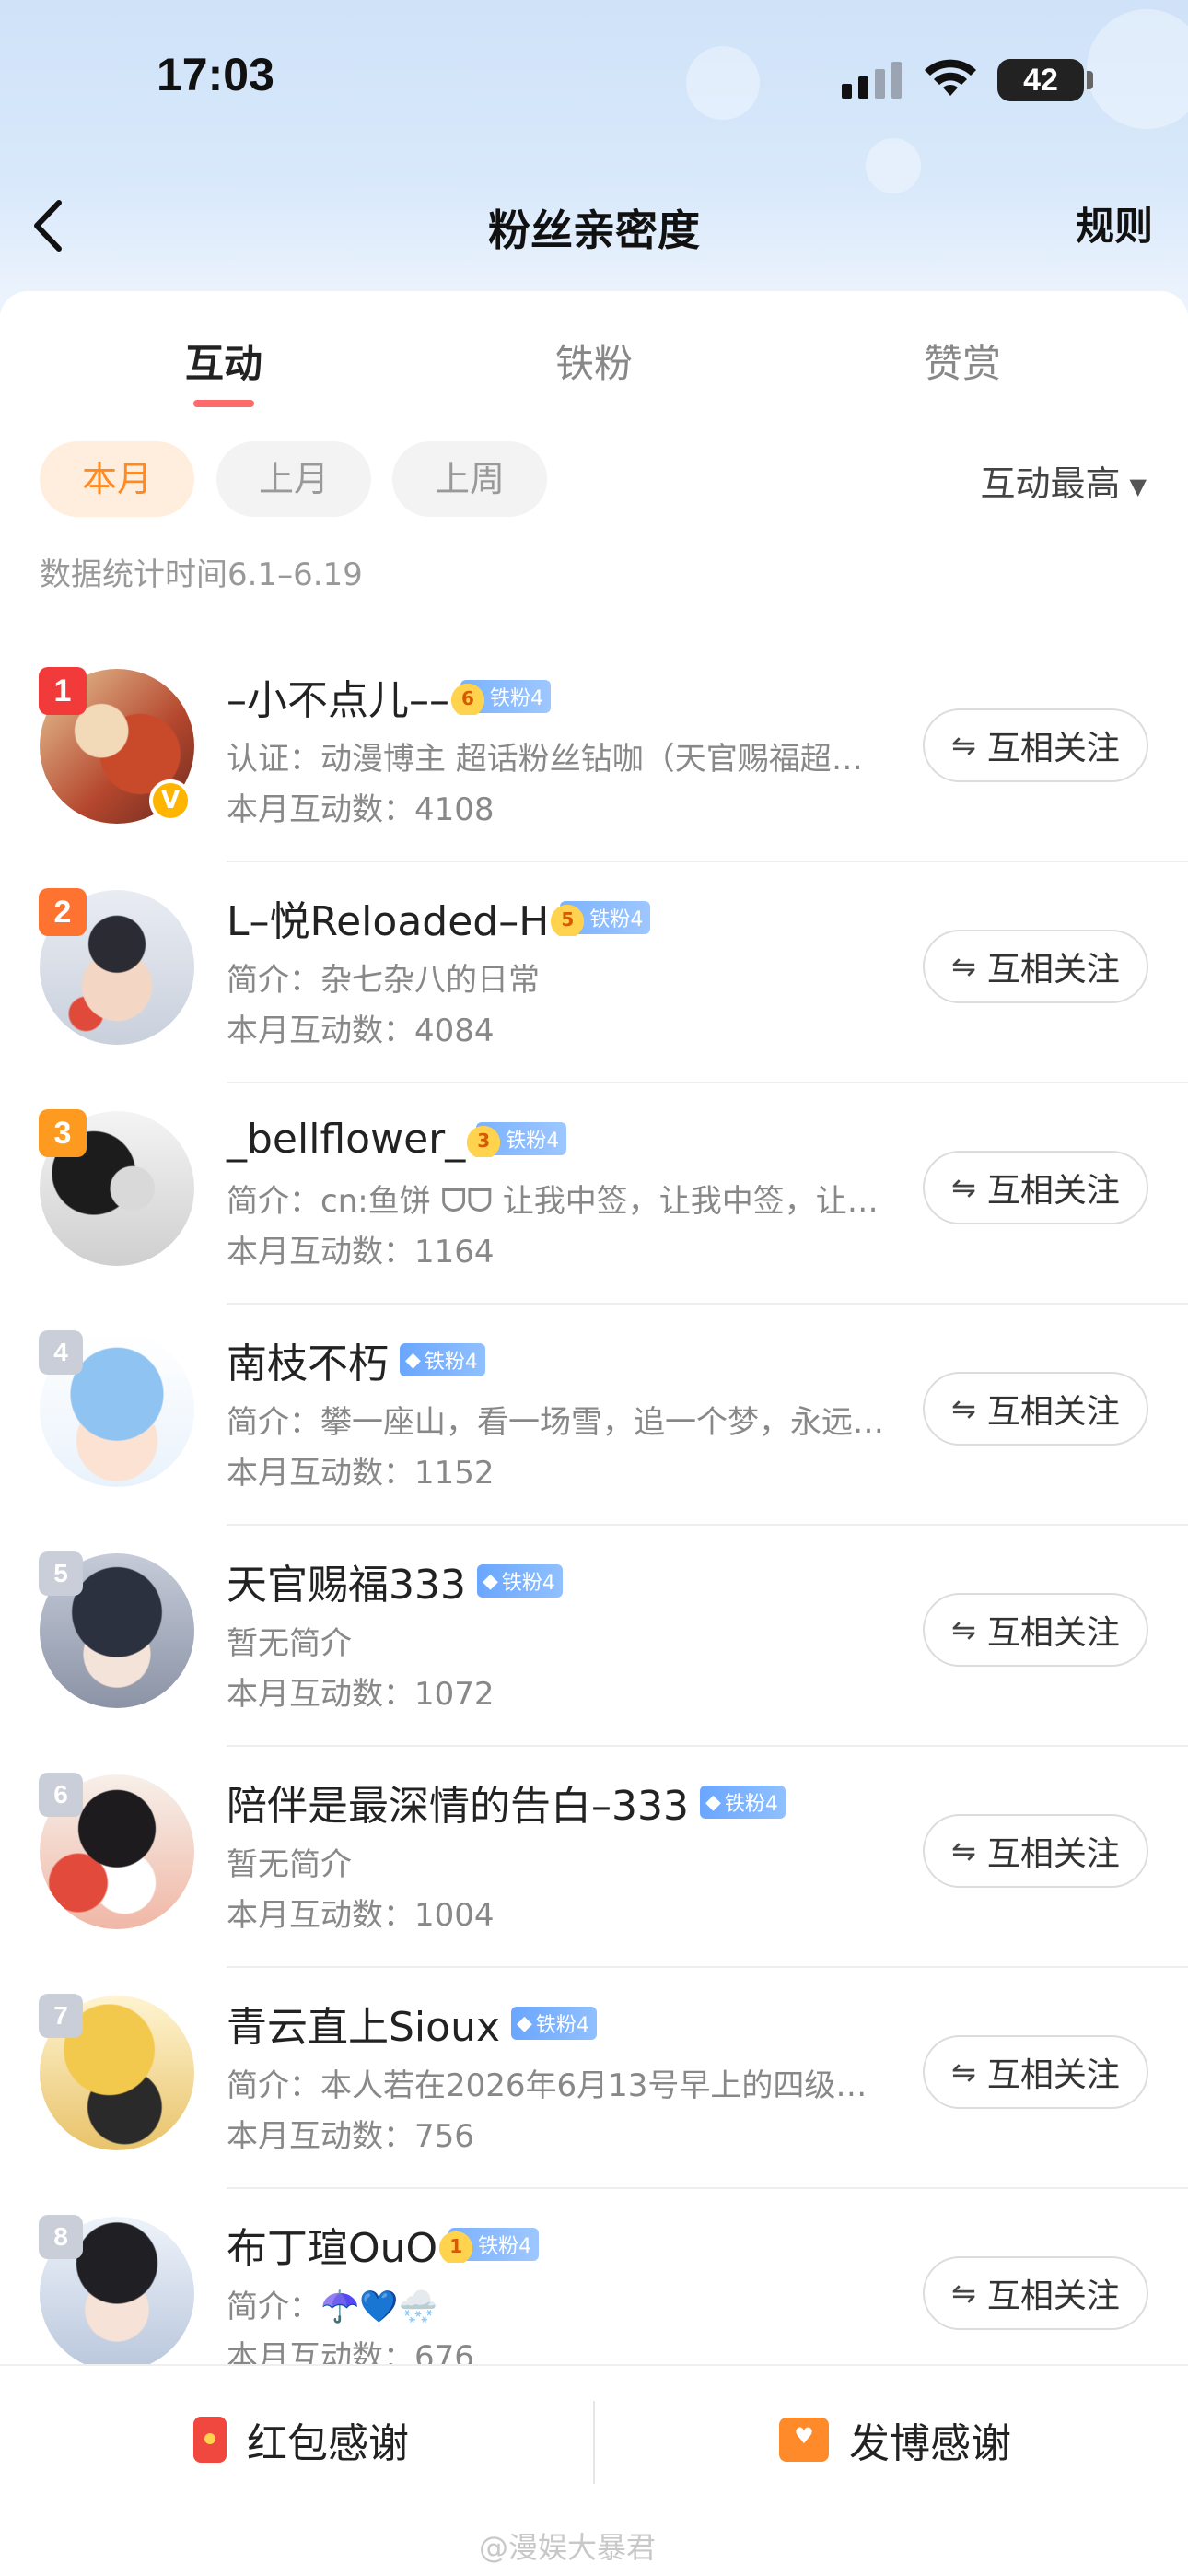 Image resolution: width=1188 pixels, height=2576 pixels. I want to click on post-envelope-icon, so click(804, 2440).